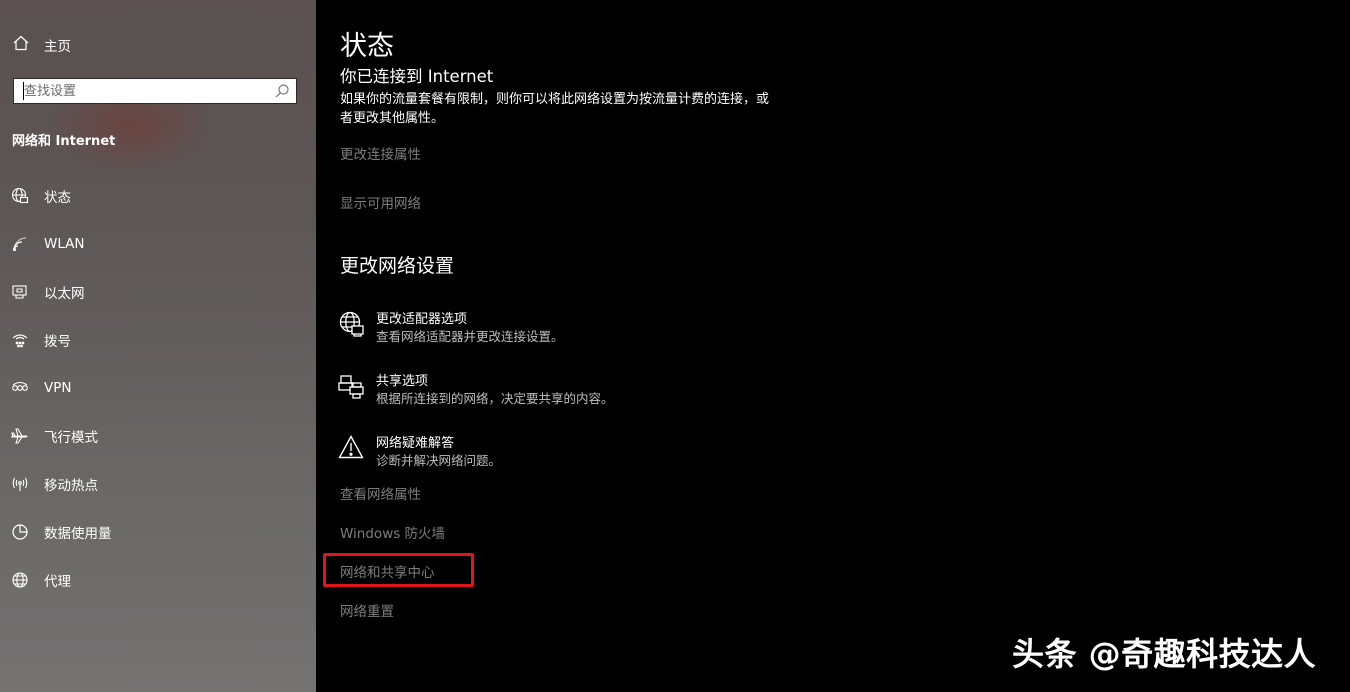  Describe the element at coordinates (367, 46) in the screenshot. I see `page-title: 状态` at that location.